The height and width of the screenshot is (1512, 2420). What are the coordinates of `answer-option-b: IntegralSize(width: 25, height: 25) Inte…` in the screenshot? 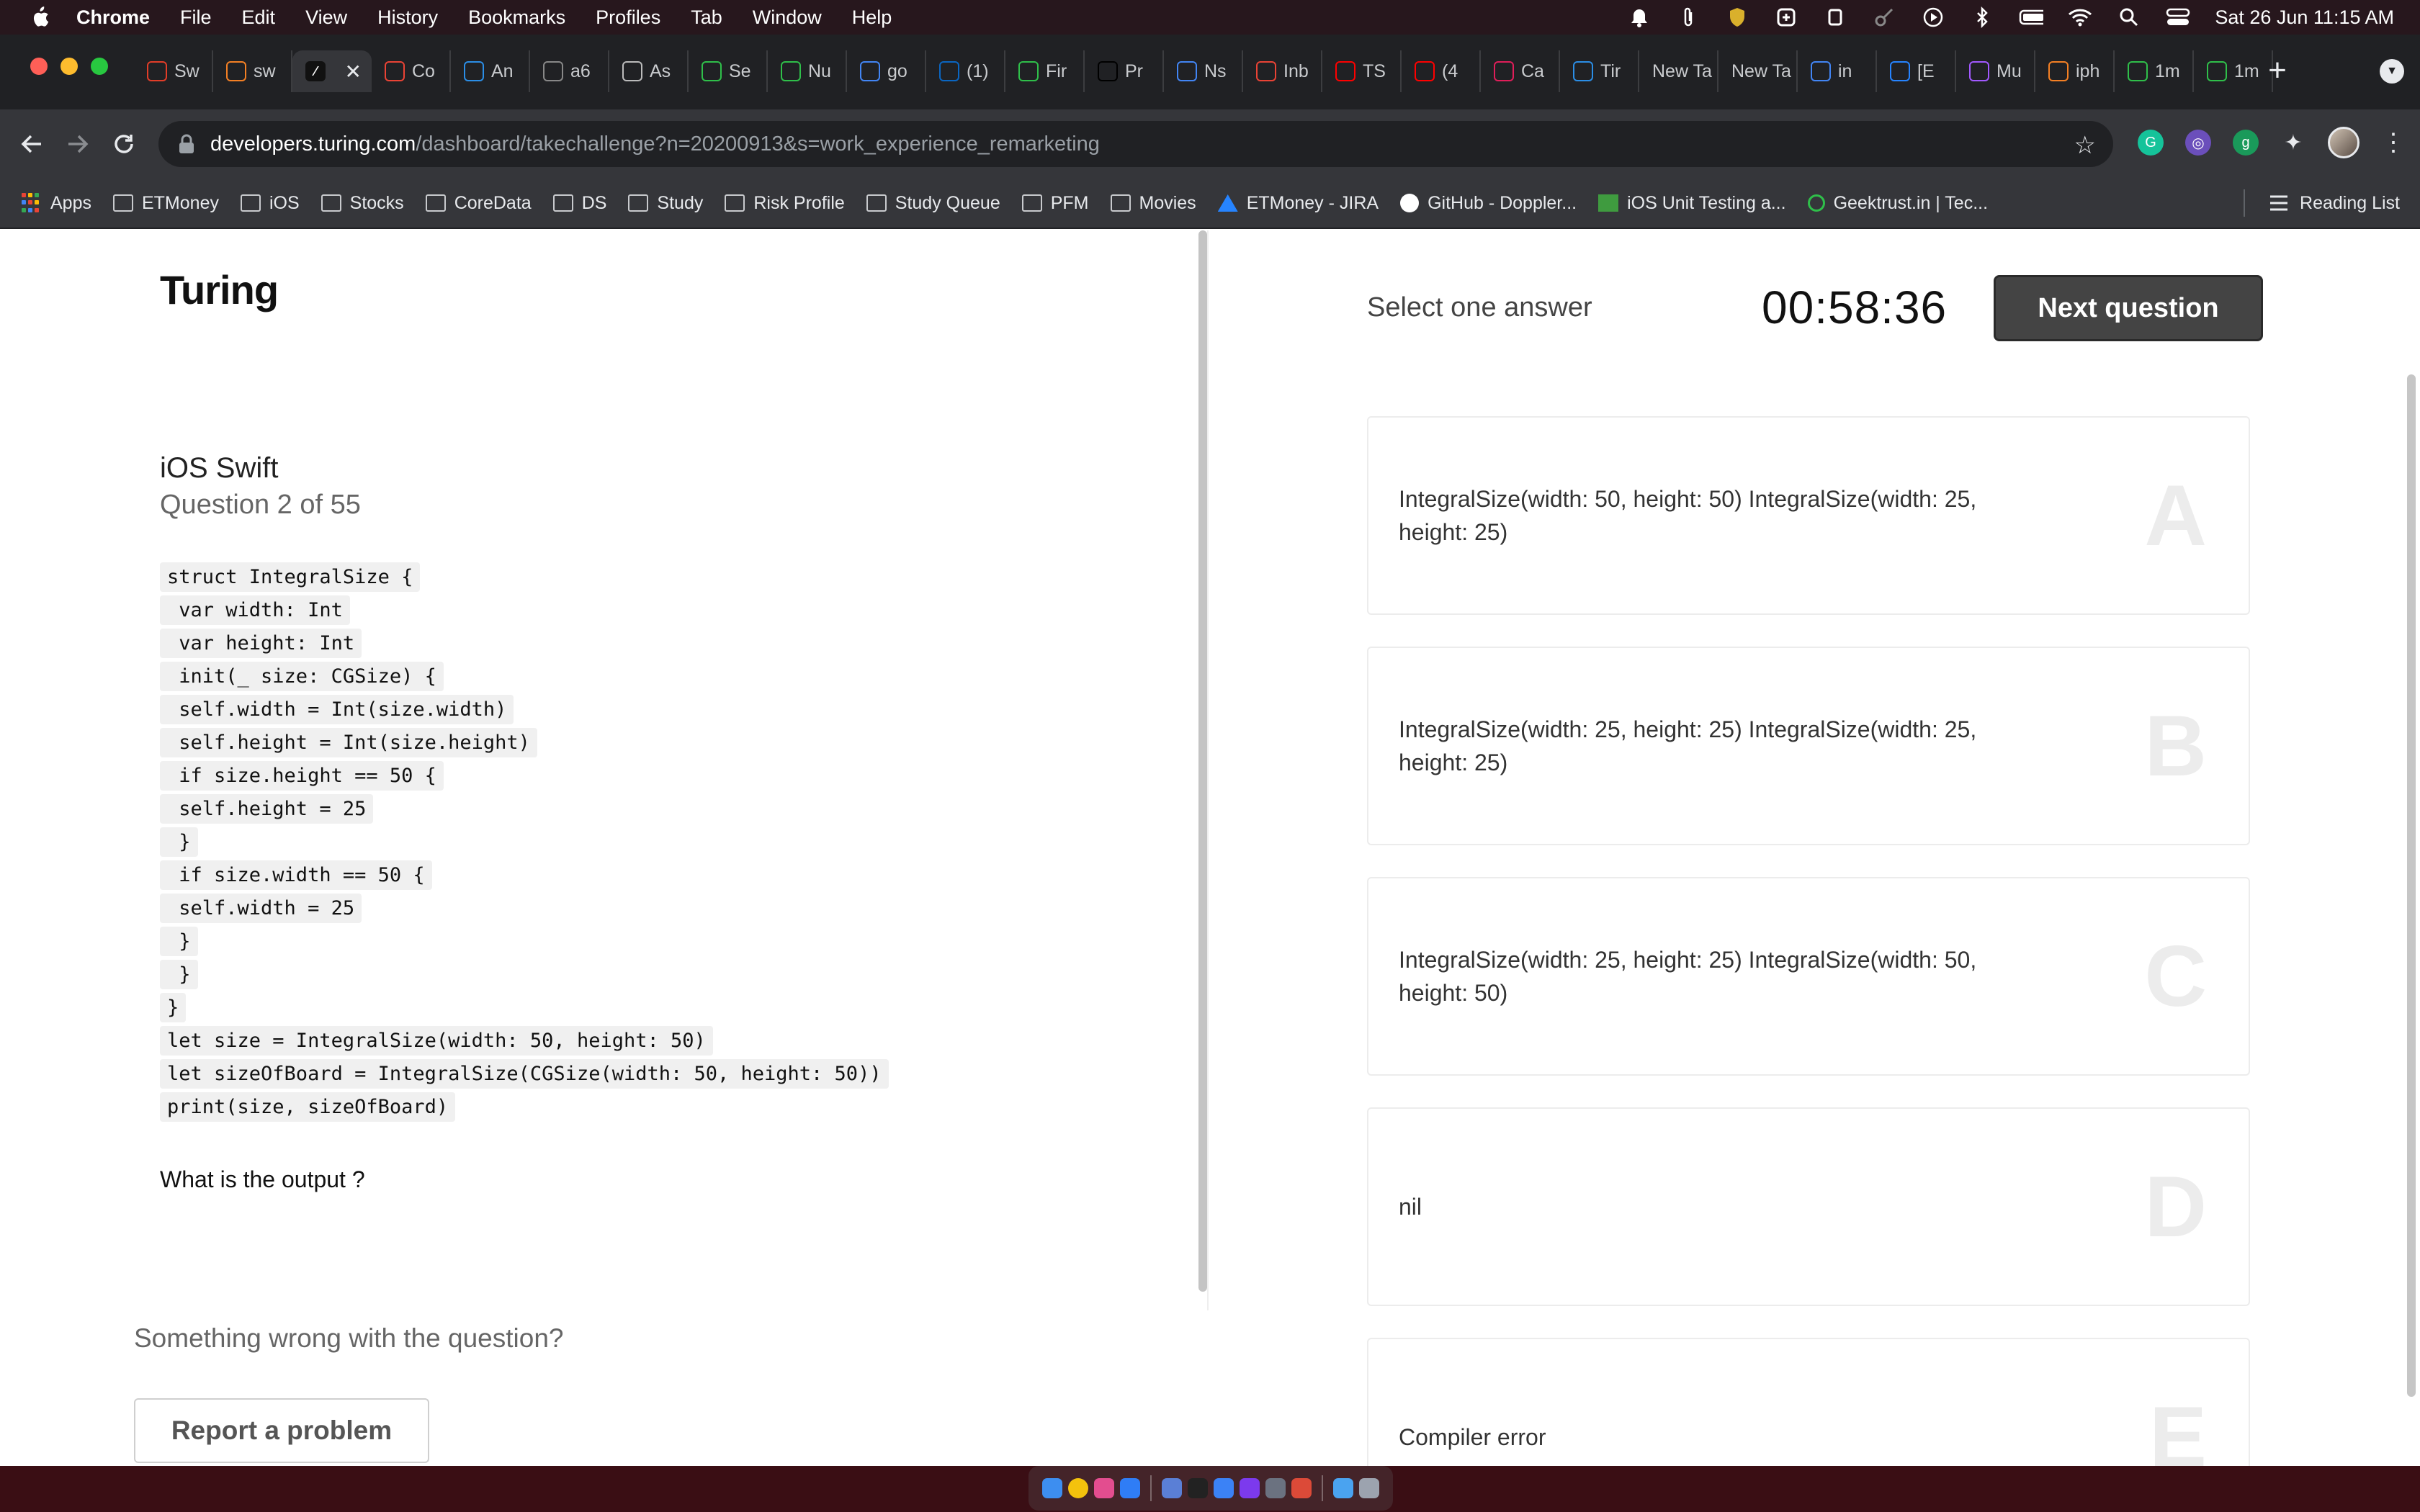 It's located at (1808, 746).